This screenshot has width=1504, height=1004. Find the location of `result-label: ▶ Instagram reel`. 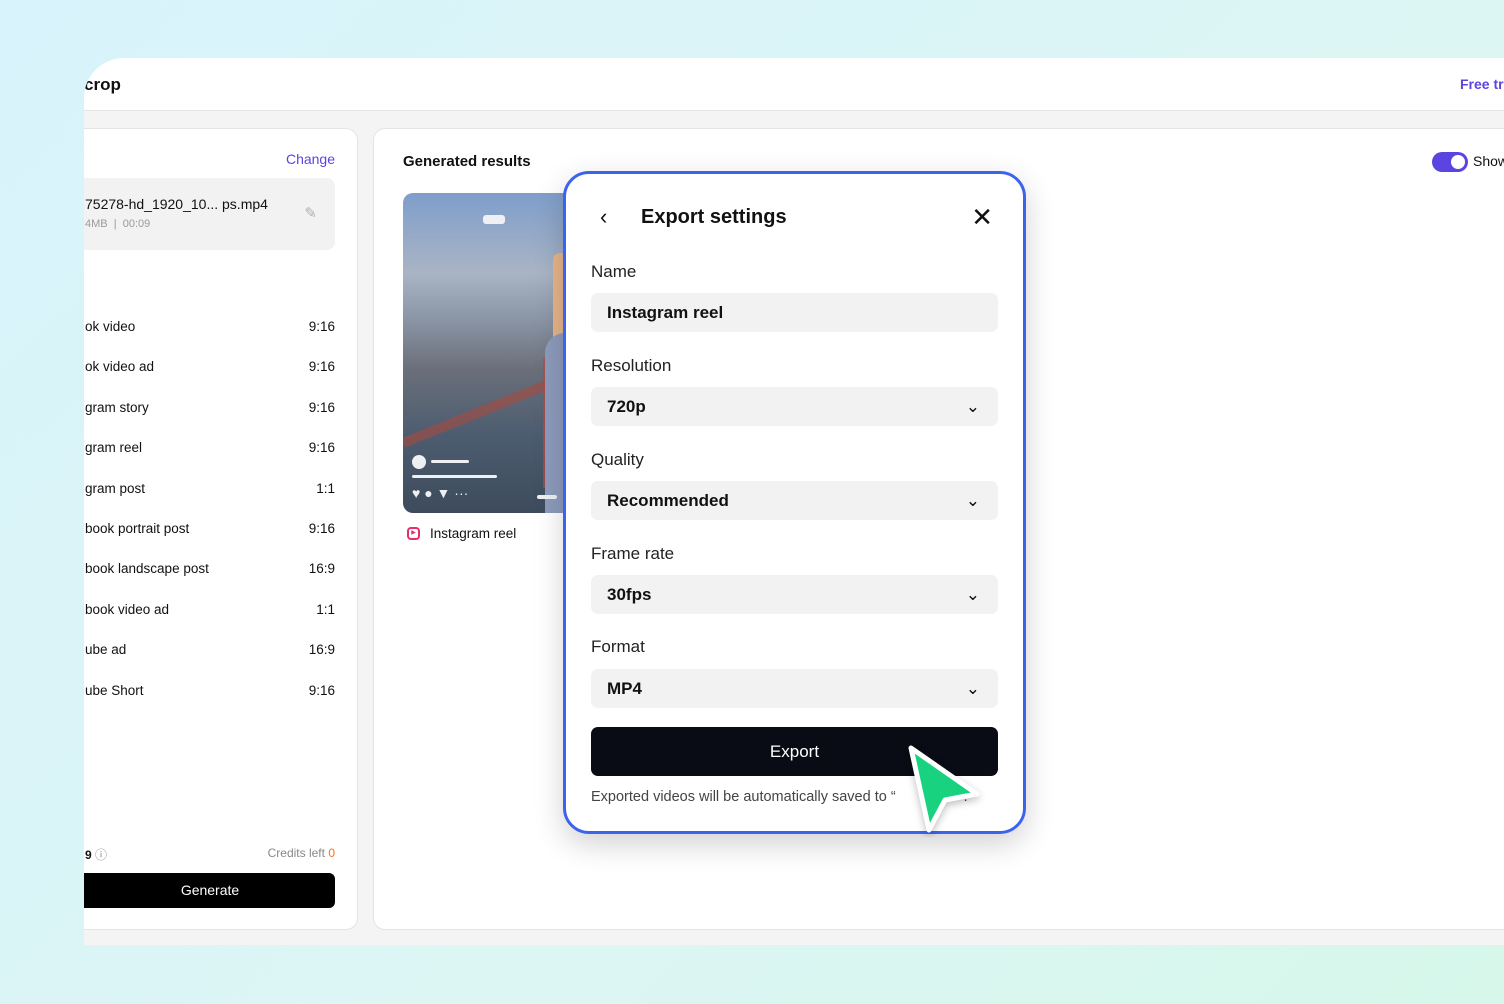

result-label: ▶ Instagram reel is located at coordinates (461, 533).